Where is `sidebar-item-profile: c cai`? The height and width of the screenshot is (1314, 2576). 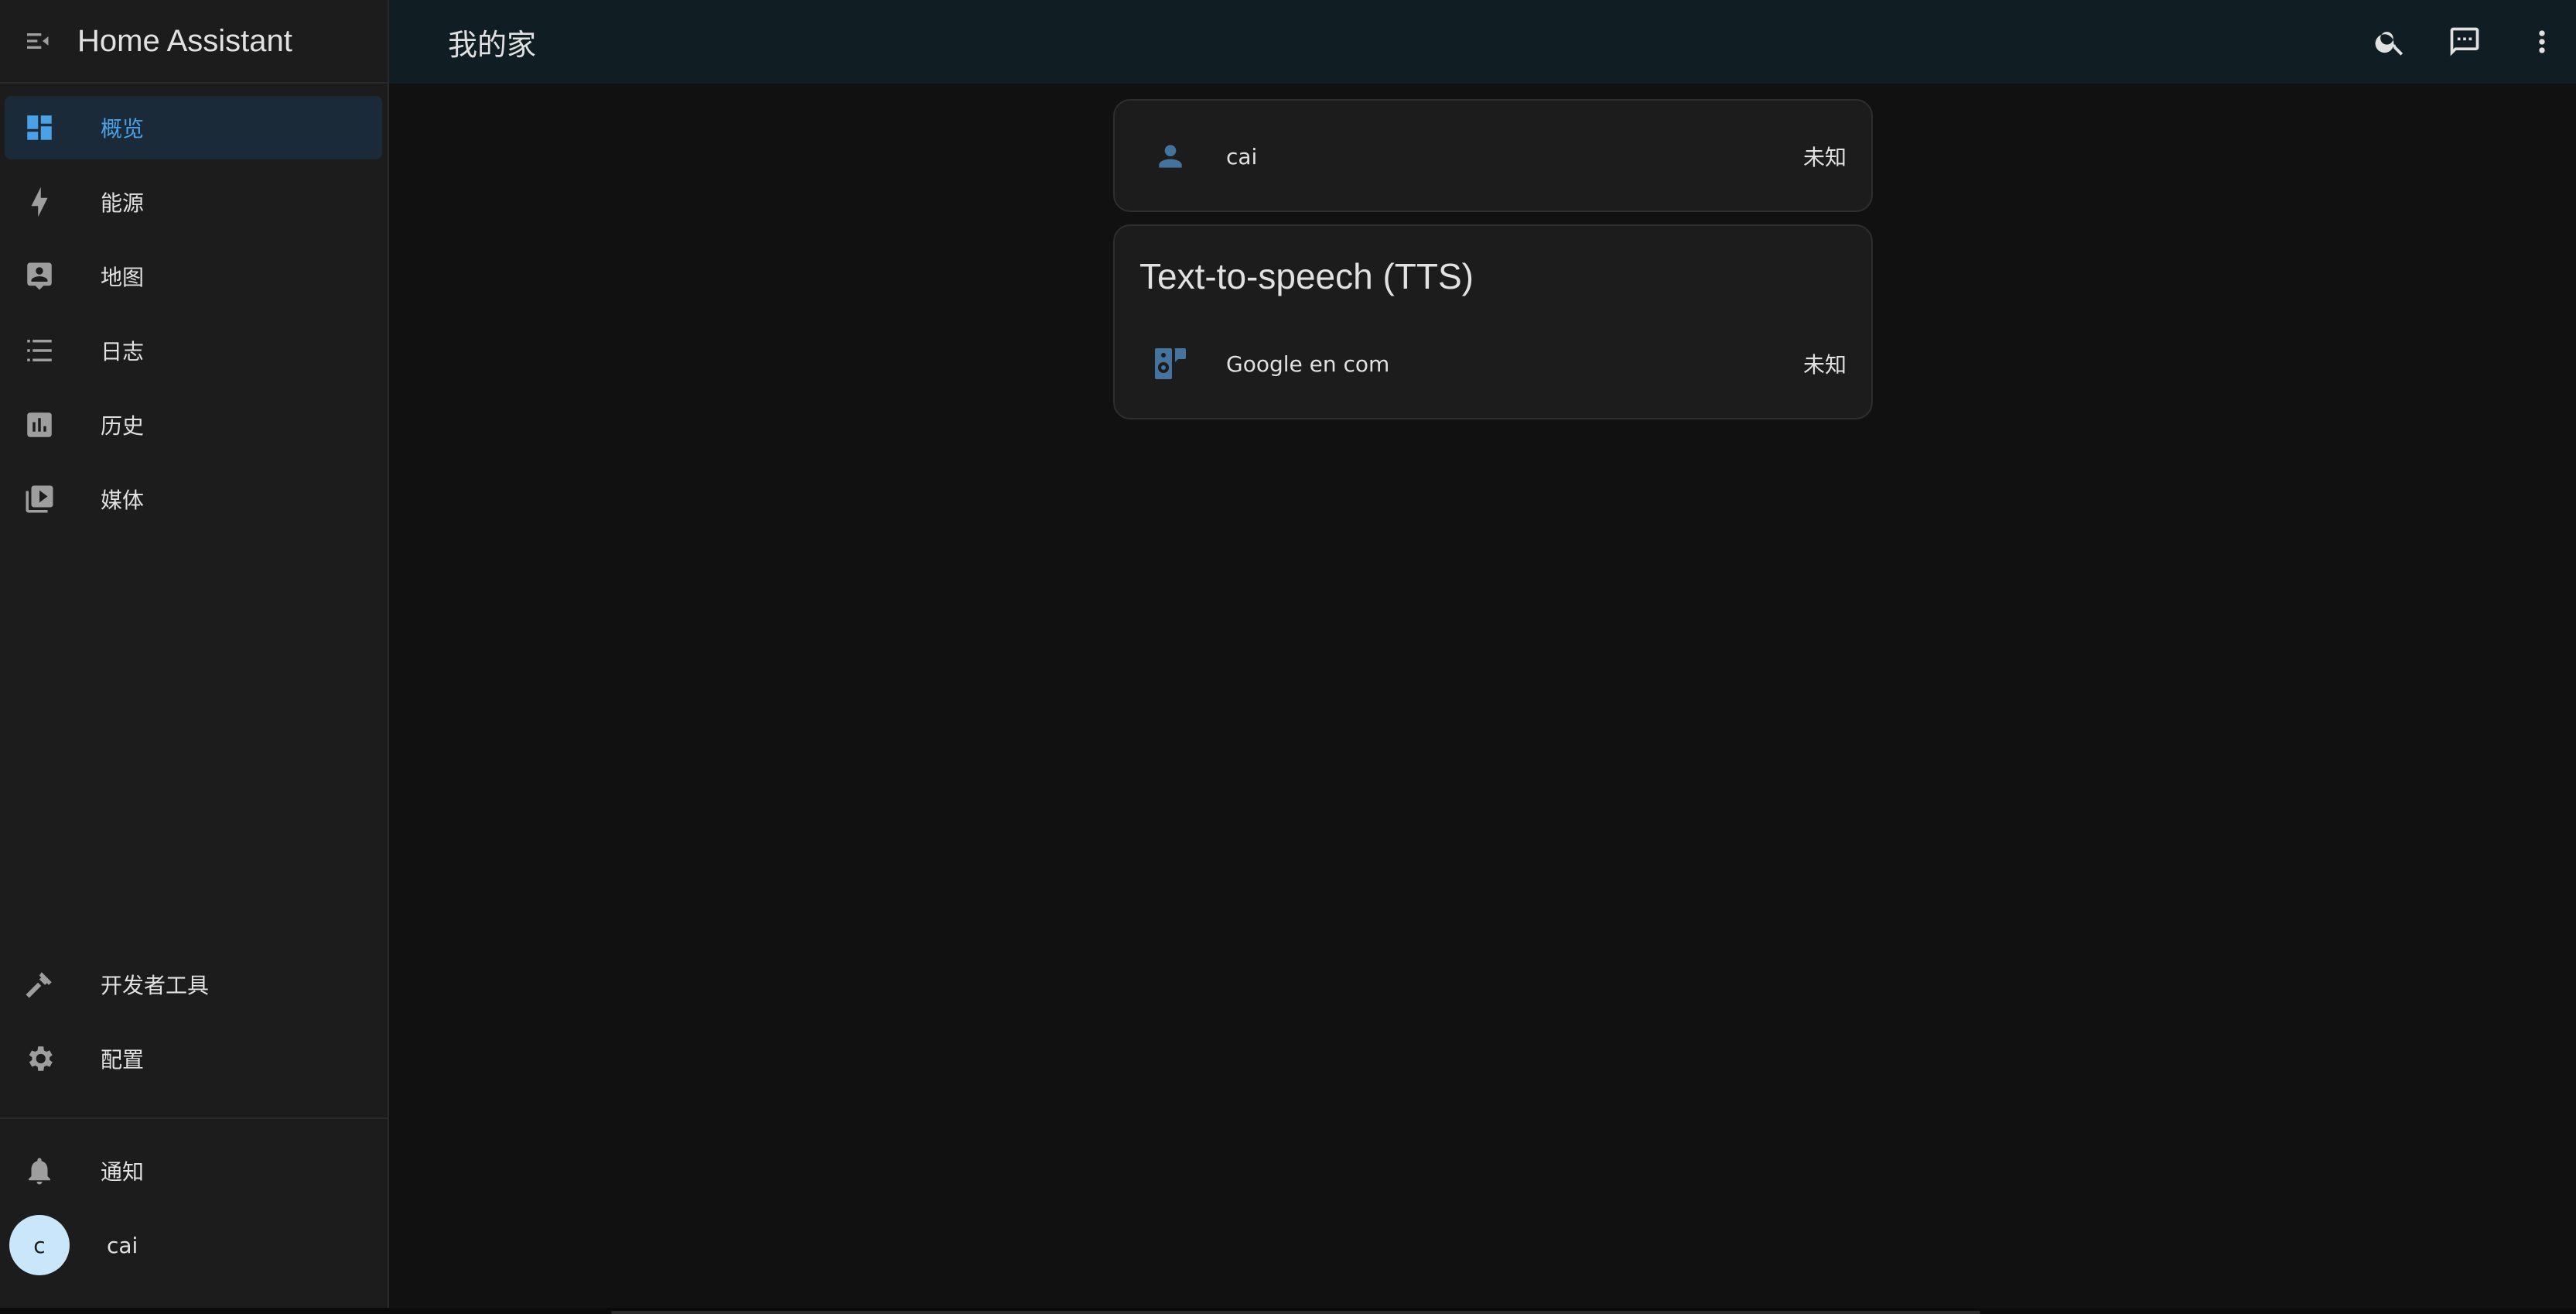 sidebar-item-profile: c cai is located at coordinates (193, 1245).